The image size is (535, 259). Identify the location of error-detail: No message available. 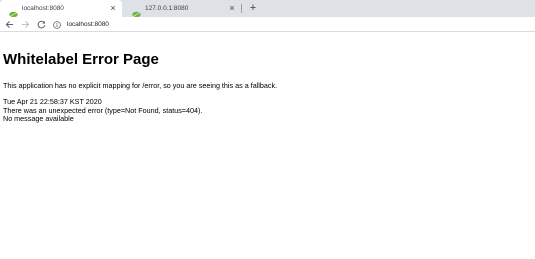
(38, 118).